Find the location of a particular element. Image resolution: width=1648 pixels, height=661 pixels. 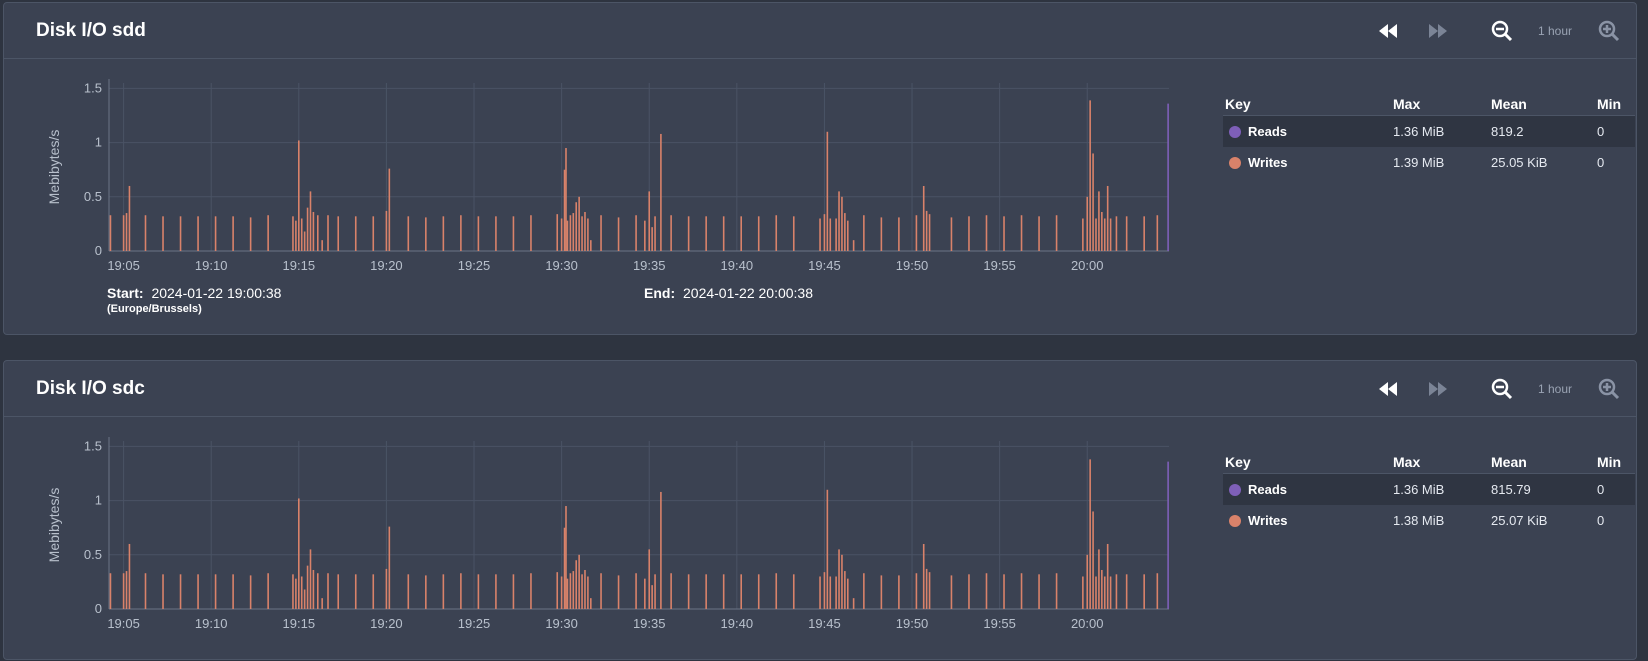

legend-row-reads: Reads 1.36 MiB 819.2 0 is located at coordinates (1429, 131).